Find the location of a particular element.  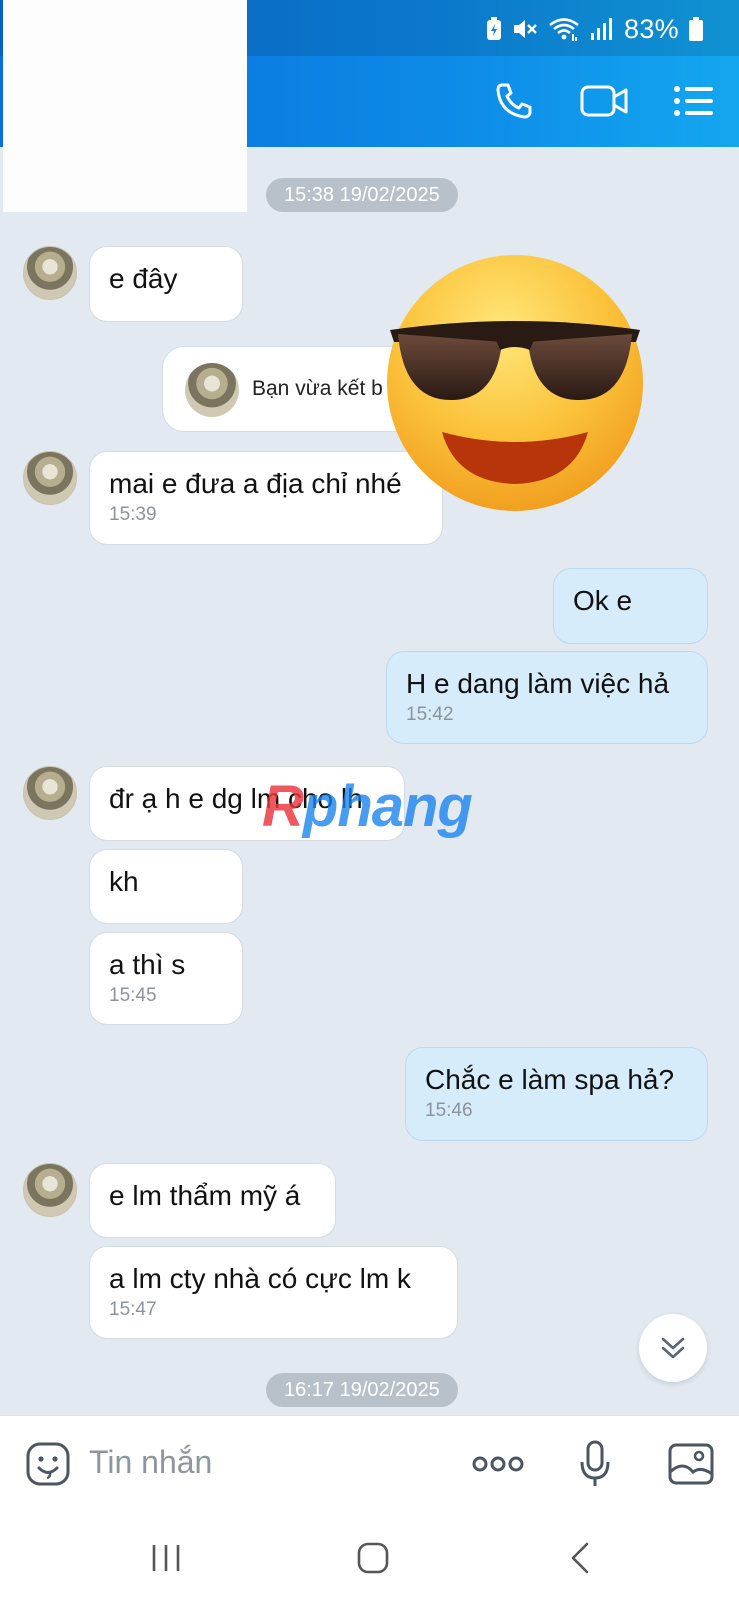

more-options-button is located at coordinates (498, 1464).